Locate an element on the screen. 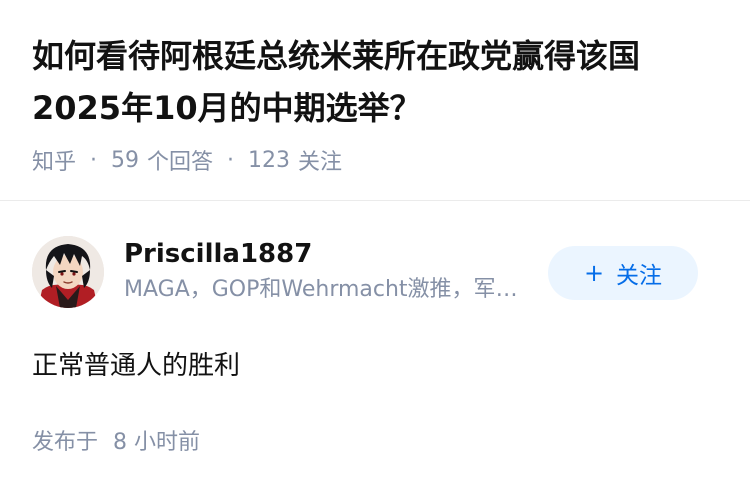 The height and width of the screenshot is (490, 750). answer-time-value: 8 小时前 is located at coordinates (157, 442).